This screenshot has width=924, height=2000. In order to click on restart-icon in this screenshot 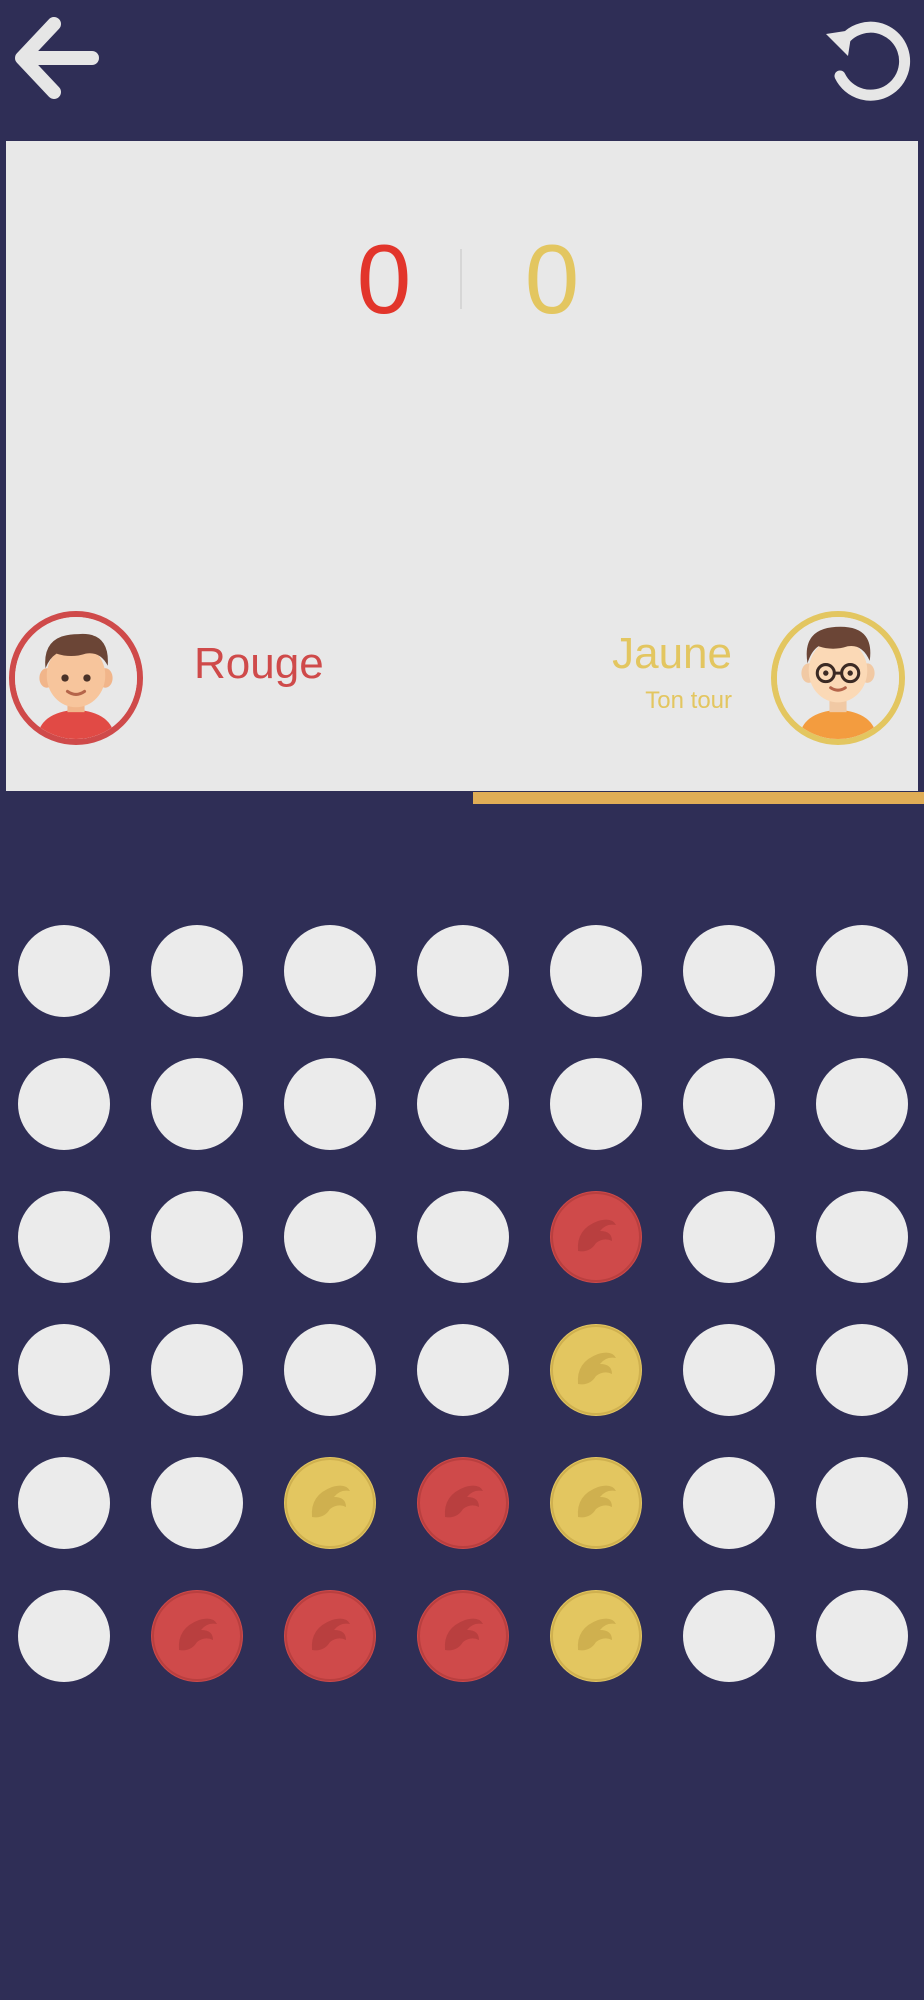, I will do `click(868, 61)`.